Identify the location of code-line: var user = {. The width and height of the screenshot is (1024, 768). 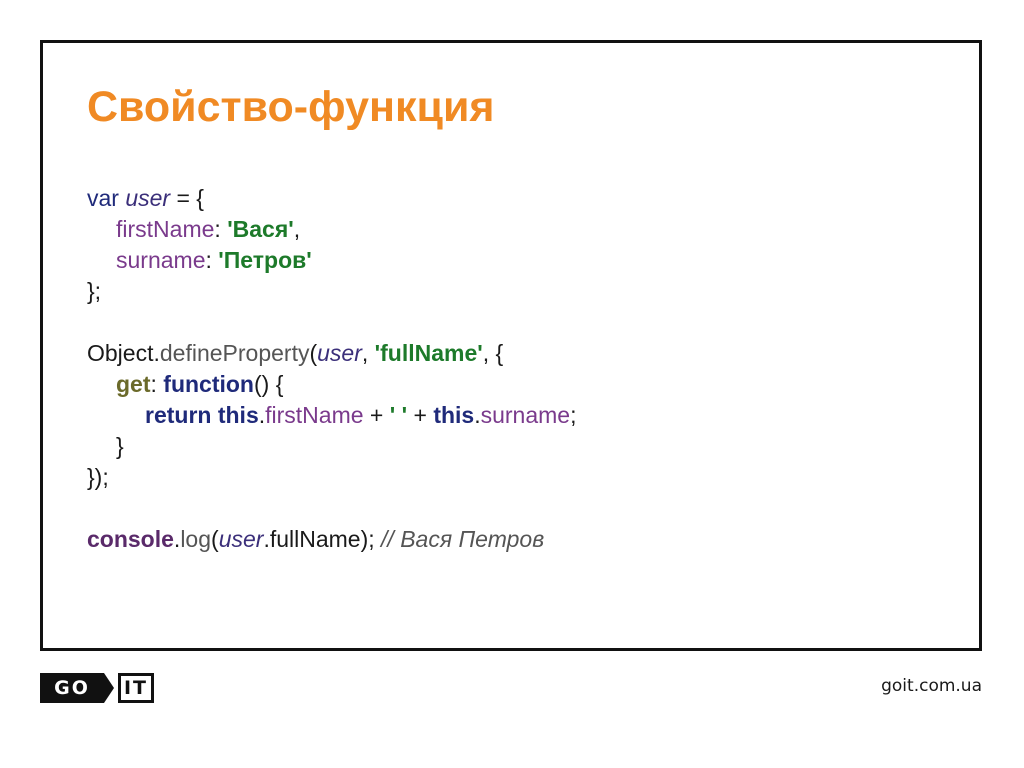
(331, 198).